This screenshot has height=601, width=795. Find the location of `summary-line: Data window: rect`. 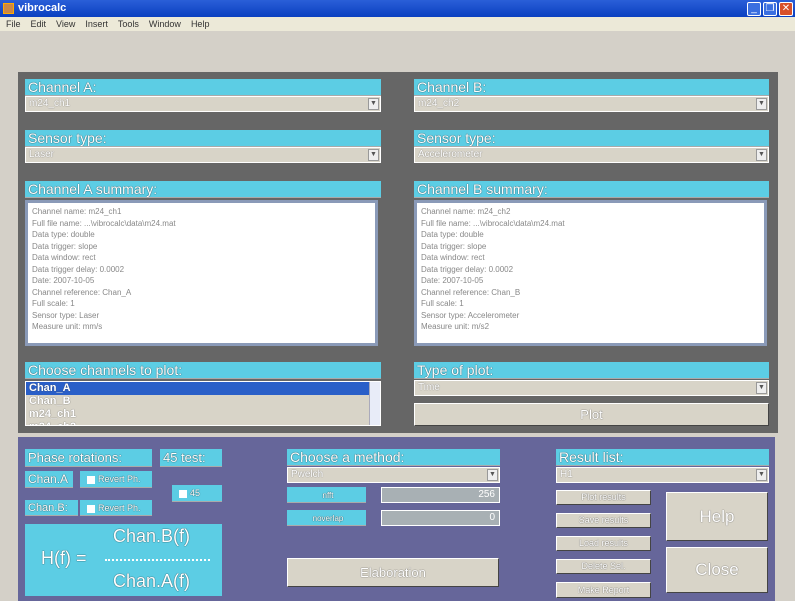

summary-line: Data window: rect is located at coordinates (453, 257).